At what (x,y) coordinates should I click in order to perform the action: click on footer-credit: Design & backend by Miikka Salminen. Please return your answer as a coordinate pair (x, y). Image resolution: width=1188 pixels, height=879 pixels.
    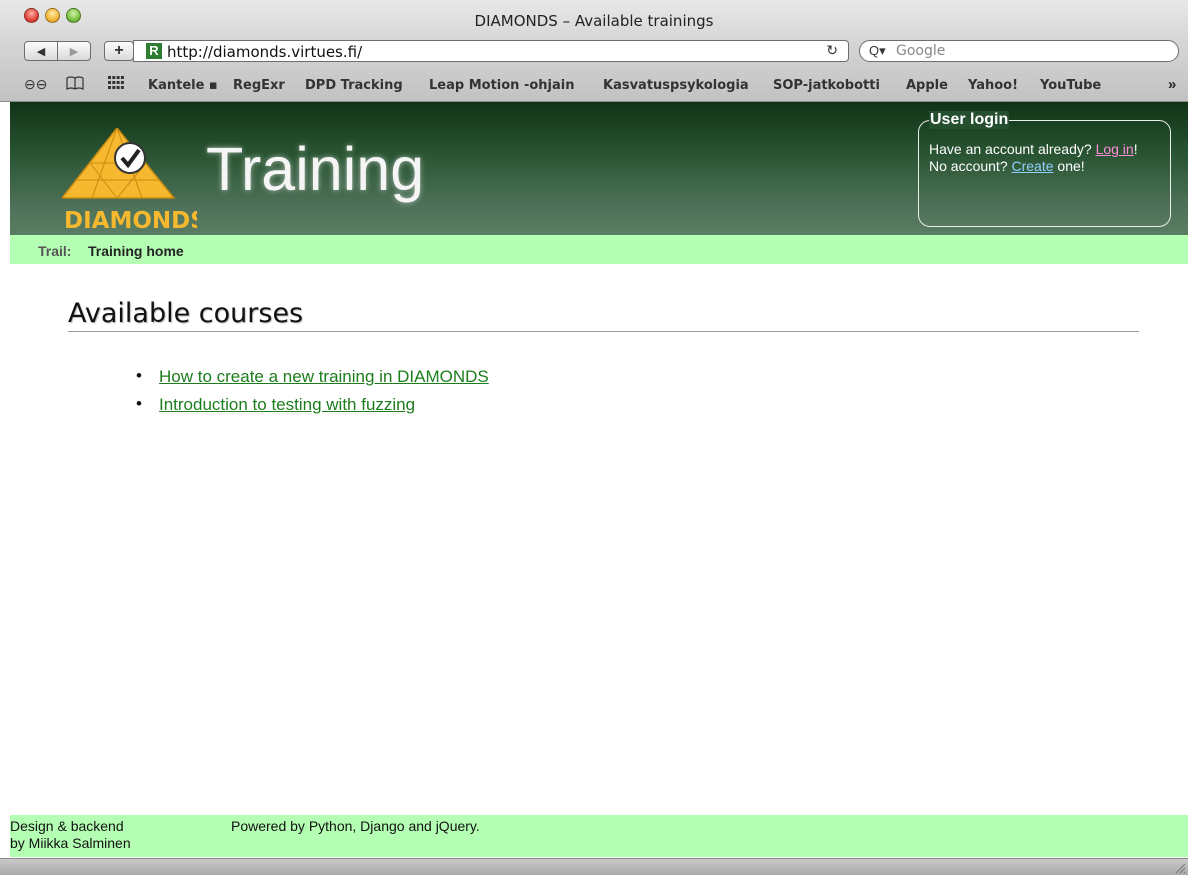
    Looking at the image, I should click on (70, 835).